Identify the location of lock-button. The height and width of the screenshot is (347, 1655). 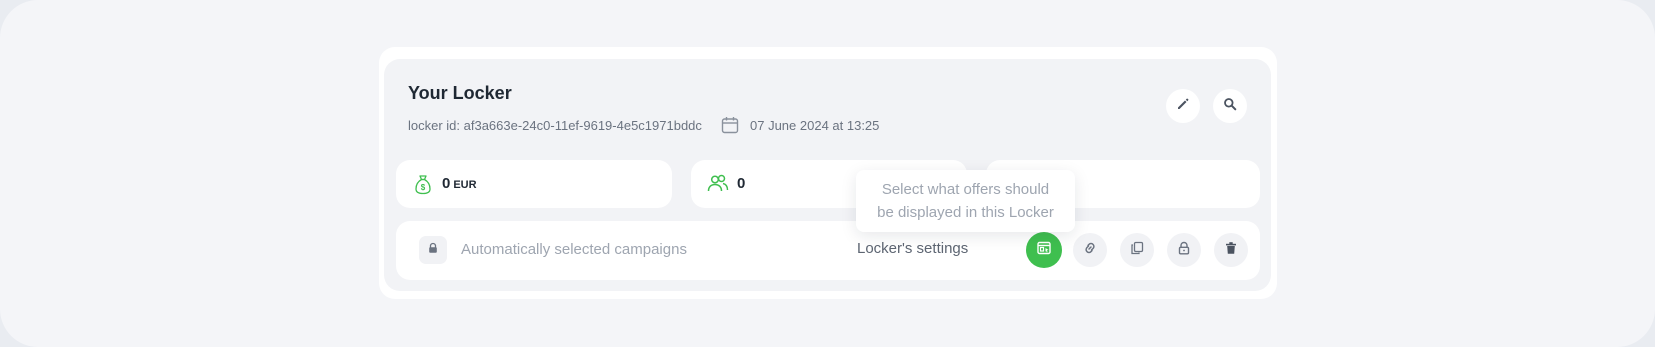
(1184, 250).